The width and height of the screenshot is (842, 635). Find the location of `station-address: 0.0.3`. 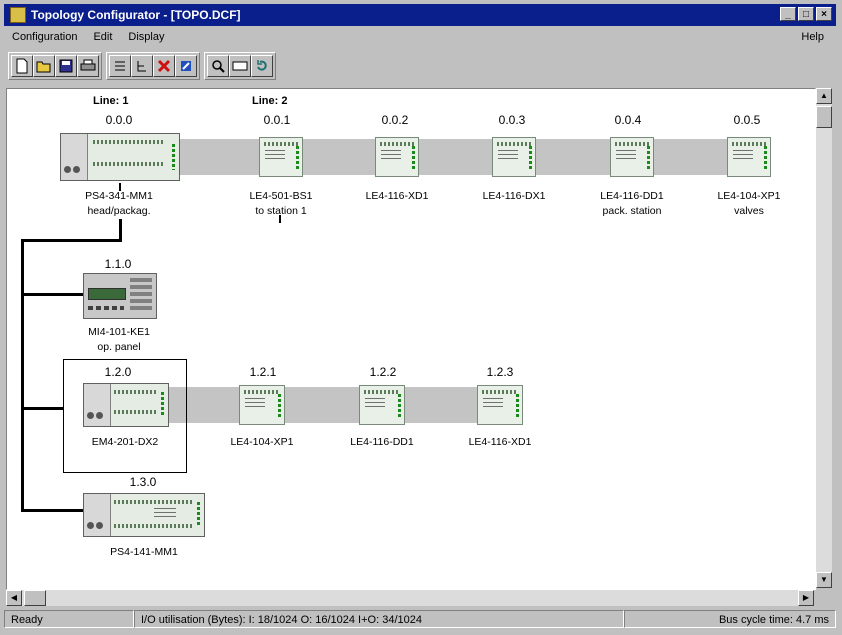

station-address: 0.0.3 is located at coordinates (512, 120).